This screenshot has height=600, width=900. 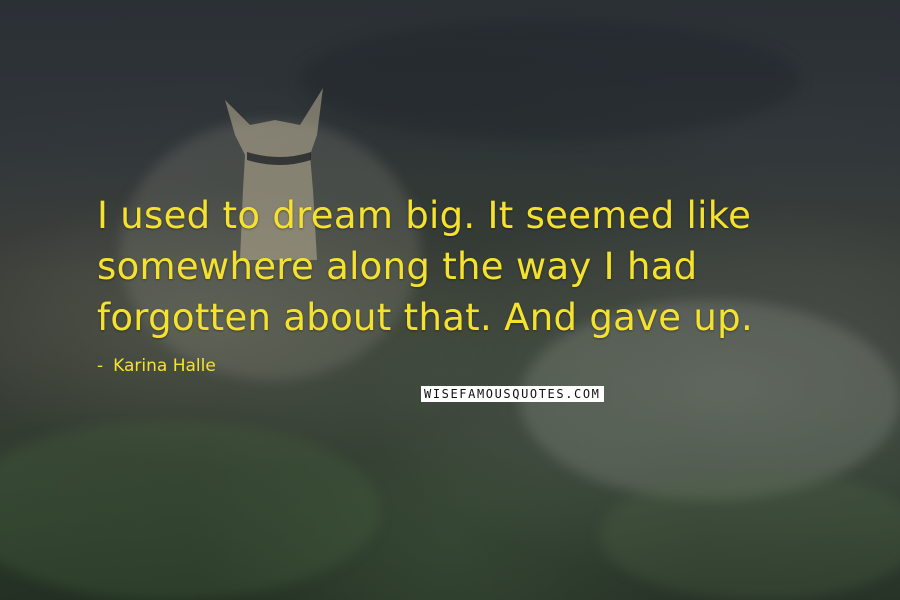 I want to click on quote-line: I used to dream big. It seemed like, so click(x=424, y=215).